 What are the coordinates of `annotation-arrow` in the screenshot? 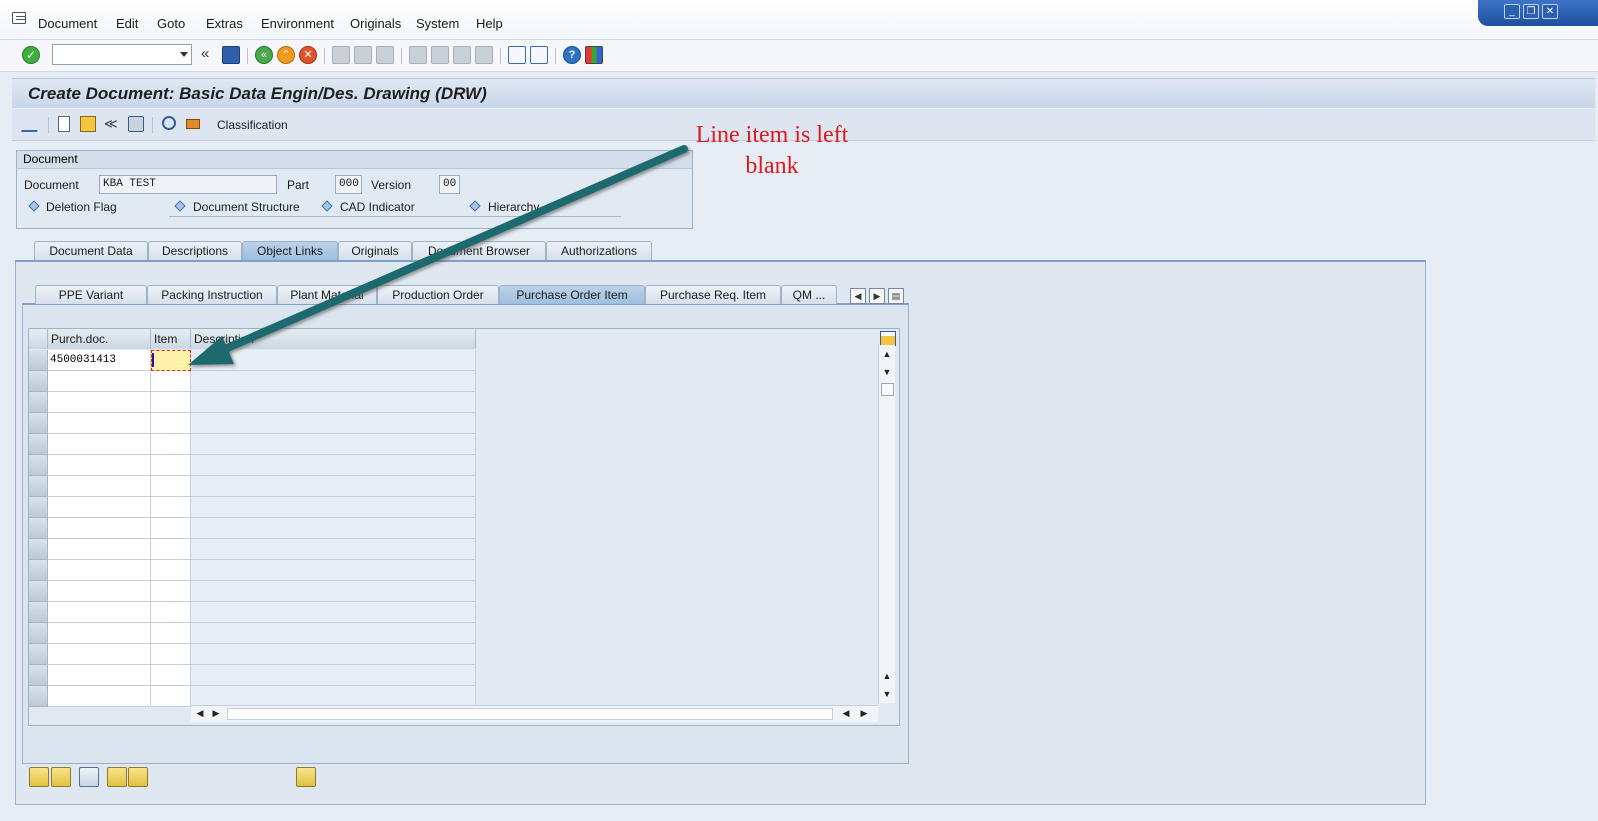 It's located at (438, 255).